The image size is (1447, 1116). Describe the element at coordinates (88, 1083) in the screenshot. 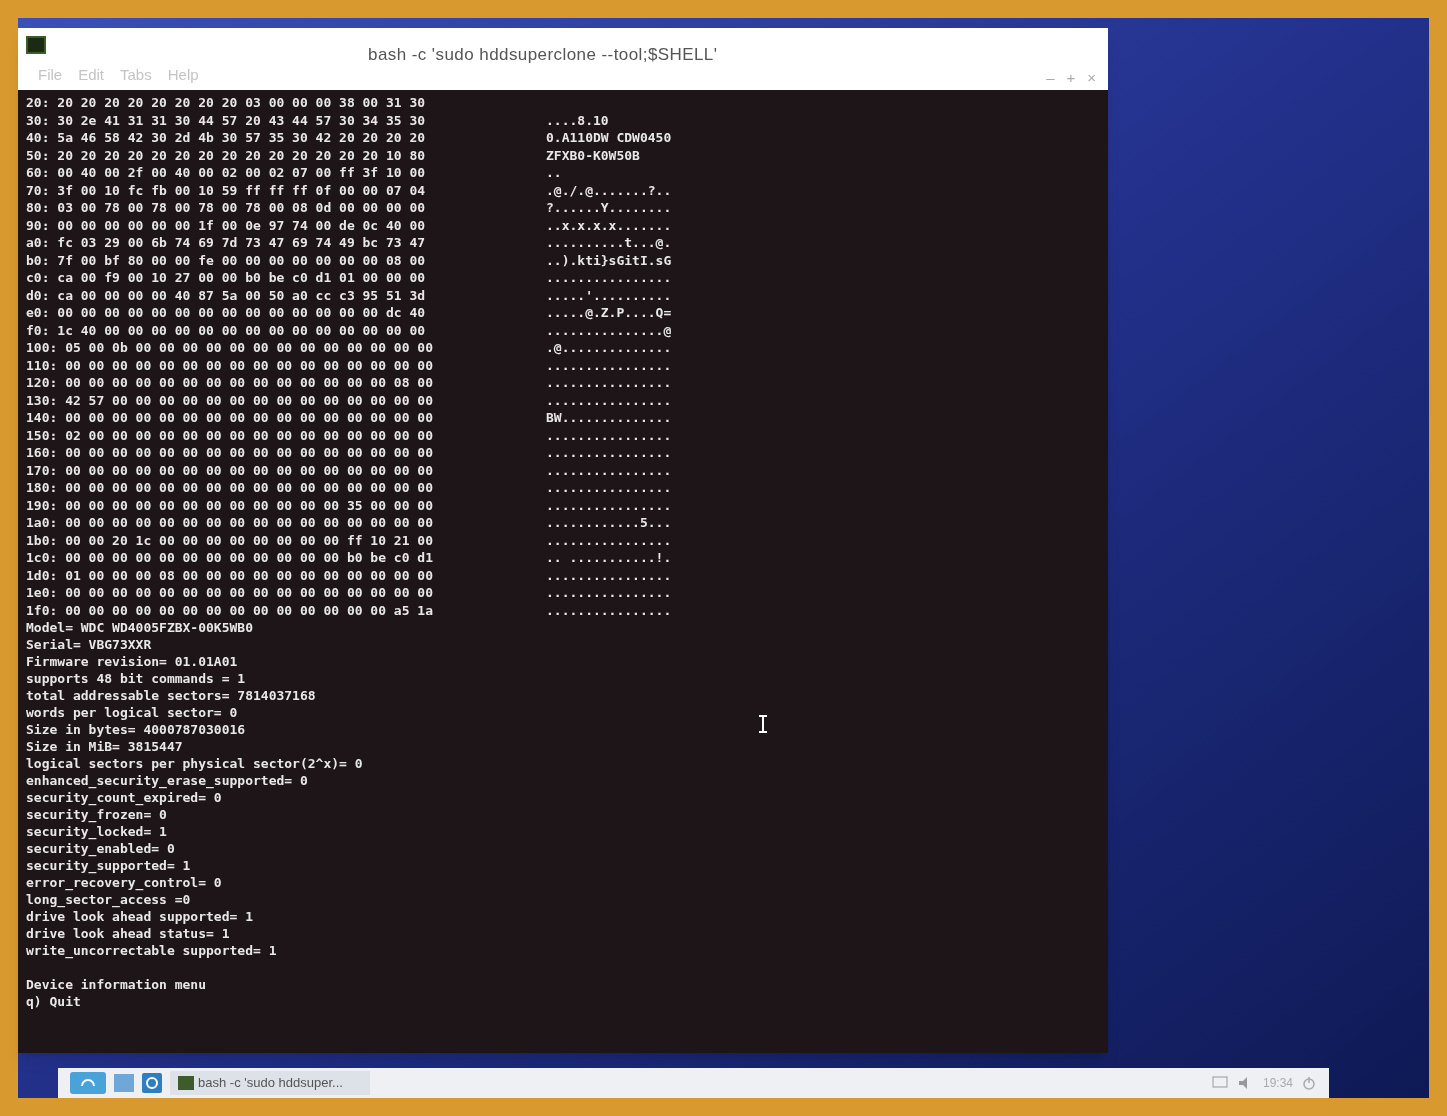

I see `start-menu-icon` at that location.